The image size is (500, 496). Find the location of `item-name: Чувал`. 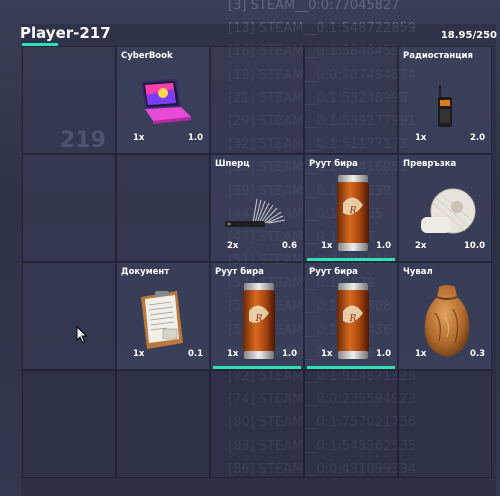

item-name: Чувал is located at coordinates (418, 272).